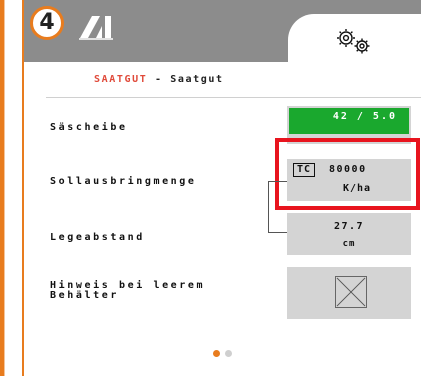  Describe the element at coordinates (4, 188) in the screenshot. I see `terminal-frame-edge` at that location.